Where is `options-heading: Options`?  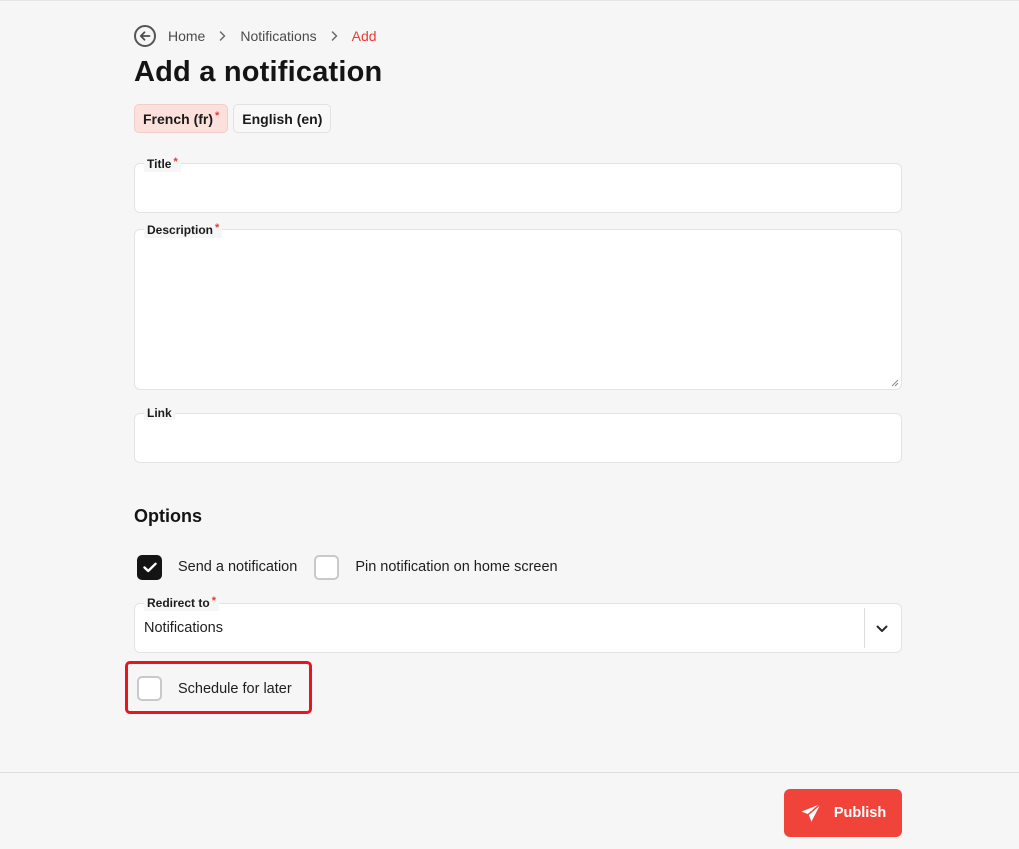
options-heading: Options is located at coordinates (168, 516).